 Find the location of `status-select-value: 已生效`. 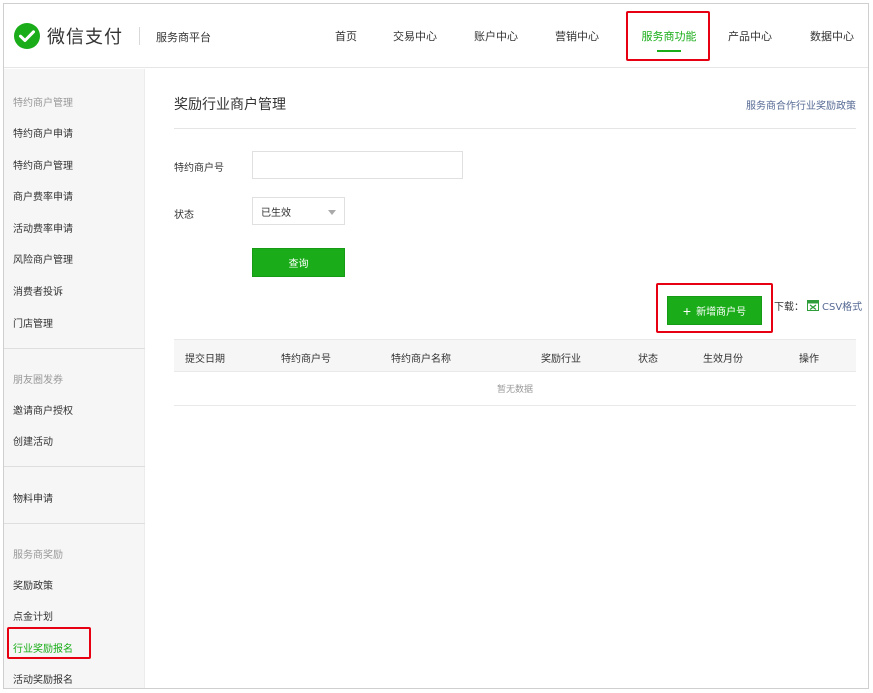

status-select-value: 已生效 is located at coordinates (276, 213).